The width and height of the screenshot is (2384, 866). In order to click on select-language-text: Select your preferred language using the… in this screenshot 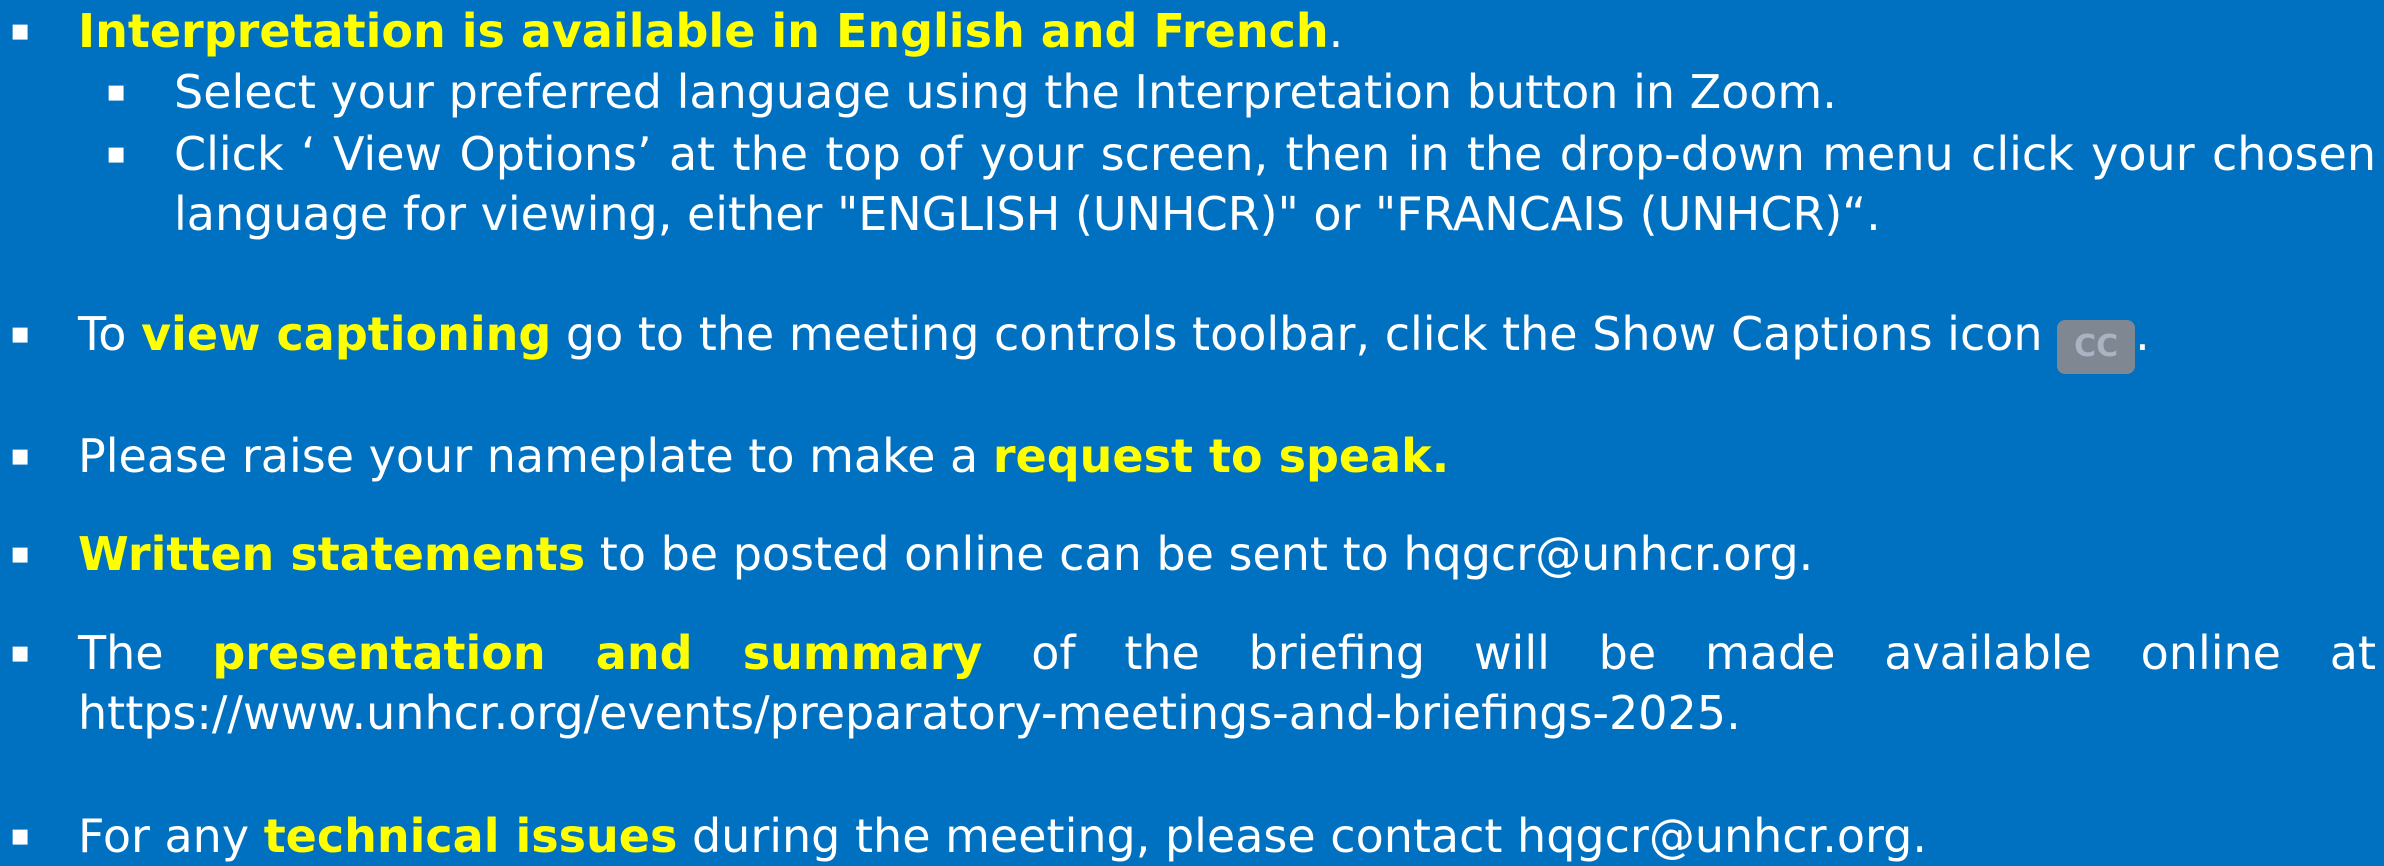, I will do `click(1005, 92)`.